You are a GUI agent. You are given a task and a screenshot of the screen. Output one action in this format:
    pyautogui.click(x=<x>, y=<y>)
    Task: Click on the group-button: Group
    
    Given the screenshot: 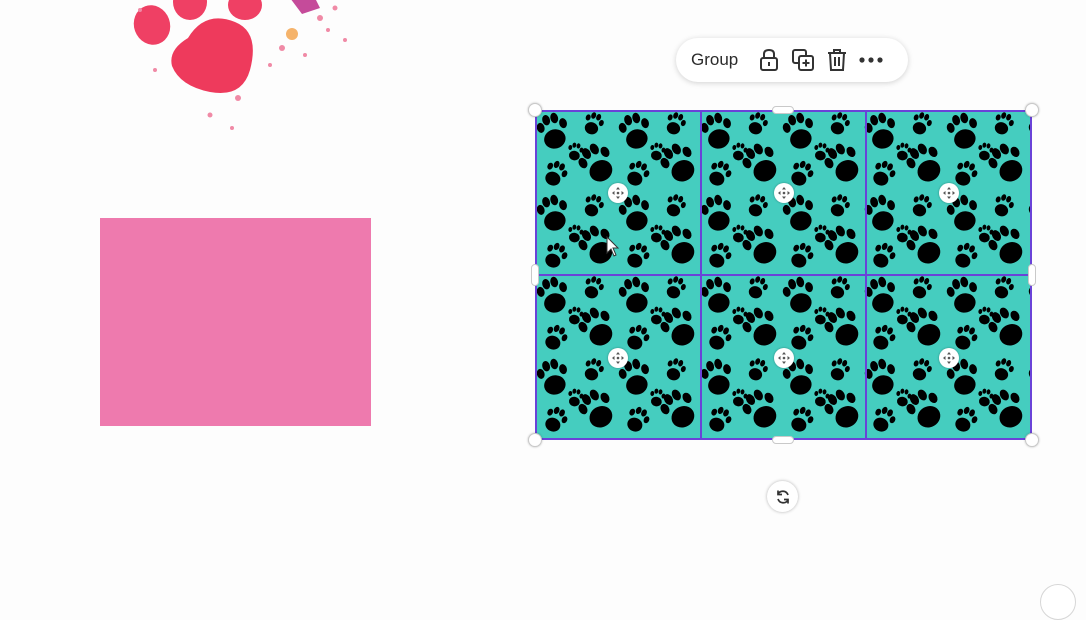 What is the action you would take?
    pyautogui.click(x=714, y=60)
    